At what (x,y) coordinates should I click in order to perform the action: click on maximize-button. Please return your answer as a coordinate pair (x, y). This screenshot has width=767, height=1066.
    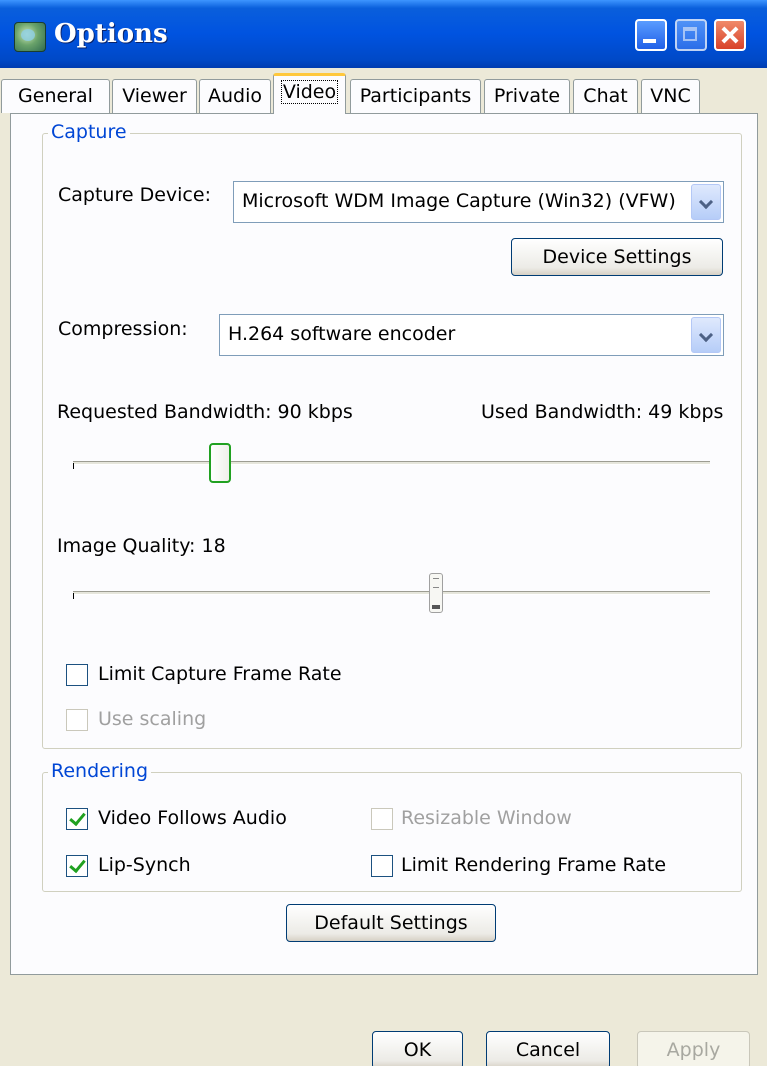
    Looking at the image, I should click on (691, 35).